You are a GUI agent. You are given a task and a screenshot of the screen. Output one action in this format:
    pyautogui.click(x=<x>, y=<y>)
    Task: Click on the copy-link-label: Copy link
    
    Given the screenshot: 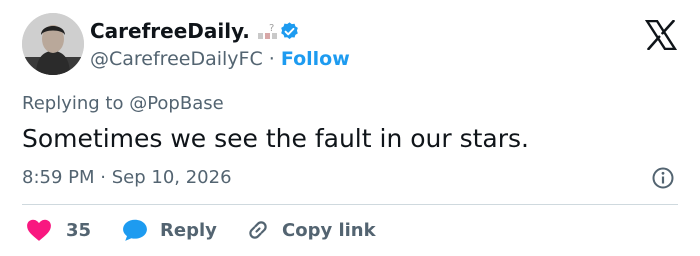 What is the action you would take?
    pyautogui.click(x=329, y=230)
    